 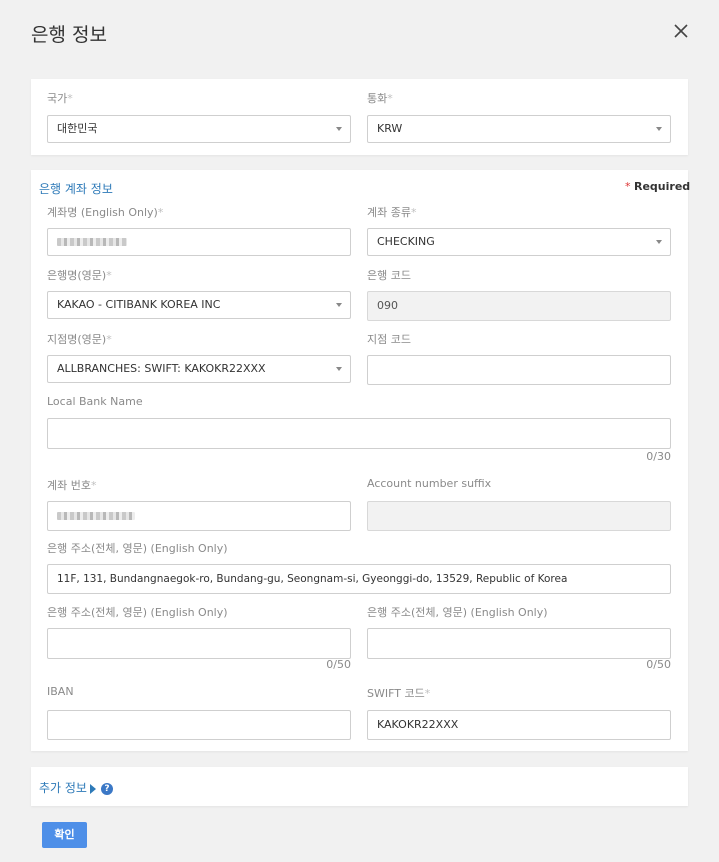 What do you see at coordinates (390, 128) in the screenshot?
I see `currency-value: KRW` at bounding box center [390, 128].